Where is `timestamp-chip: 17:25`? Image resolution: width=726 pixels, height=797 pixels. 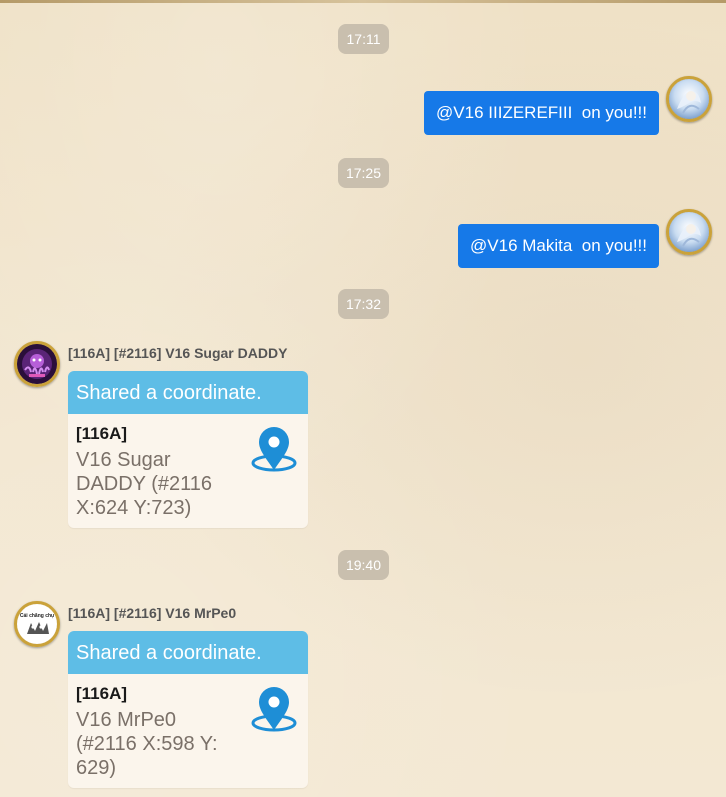 timestamp-chip: 17:25 is located at coordinates (363, 173).